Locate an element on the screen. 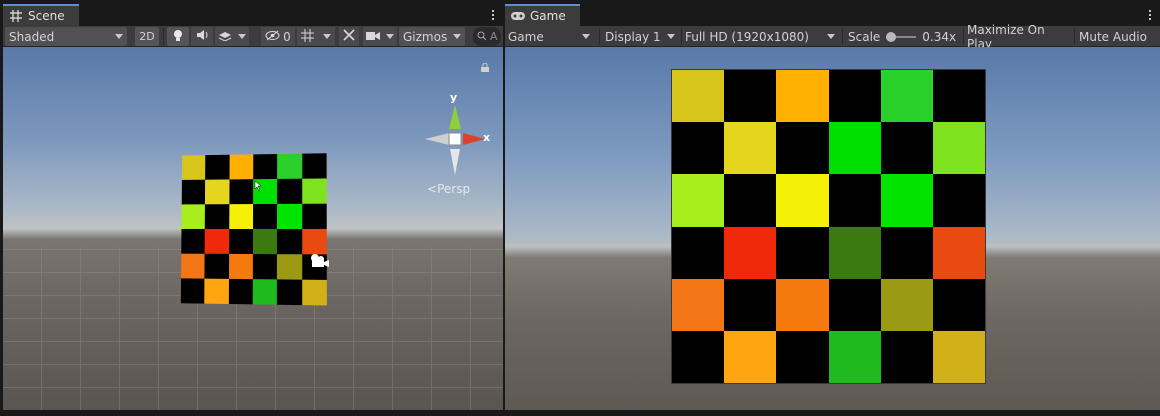 Image resolution: width=1160 pixels, height=416 pixels. axis-x-label: x is located at coordinates (487, 137).